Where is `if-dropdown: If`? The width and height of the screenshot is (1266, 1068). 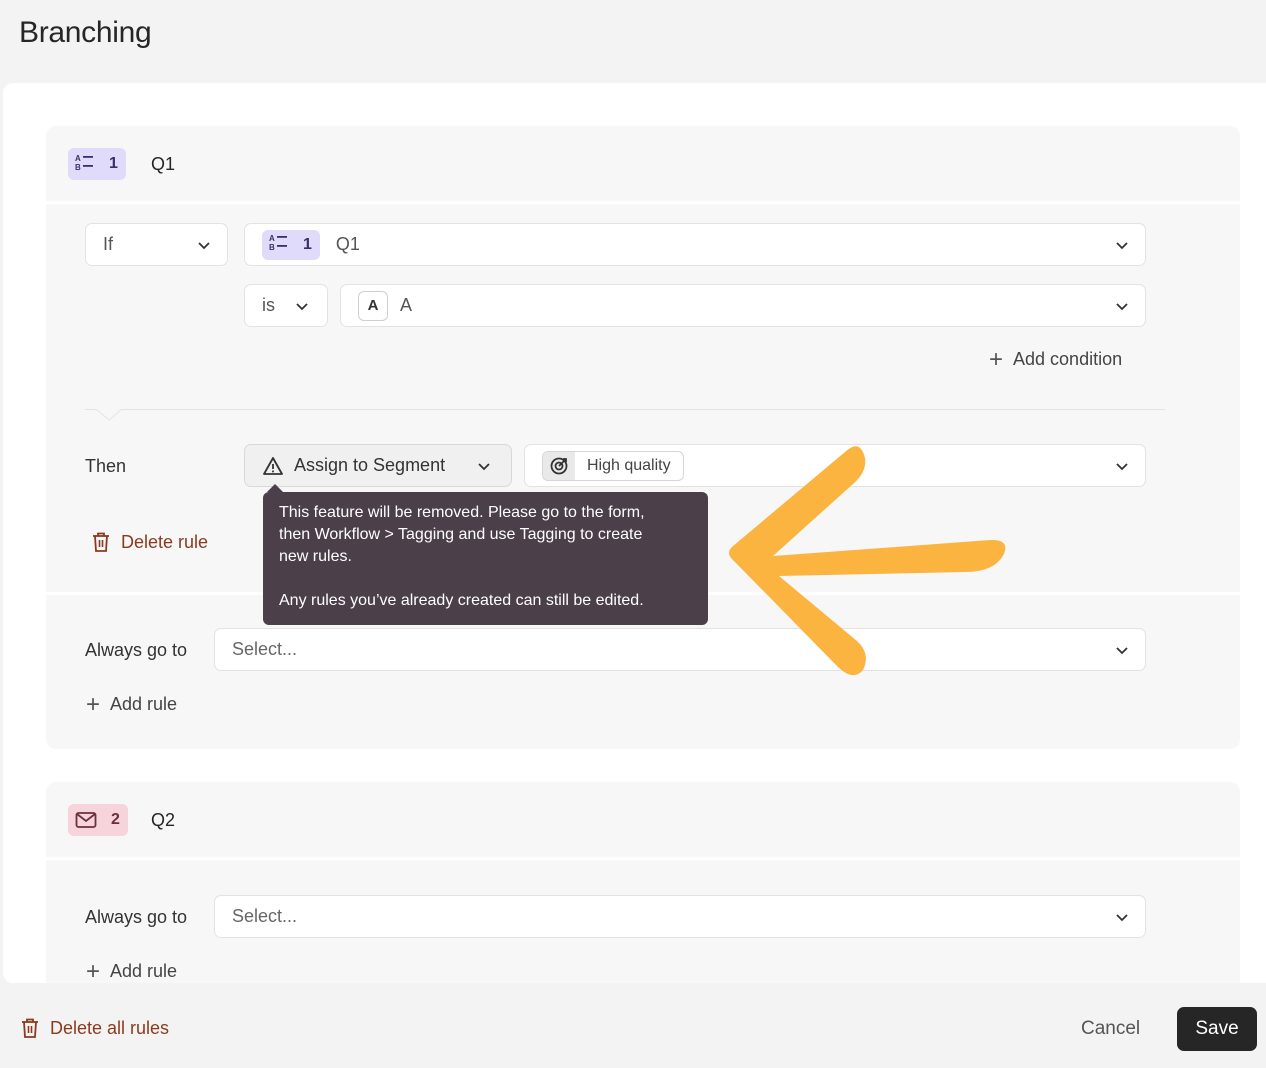
if-dropdown: If is located at coordinates (156, 244).